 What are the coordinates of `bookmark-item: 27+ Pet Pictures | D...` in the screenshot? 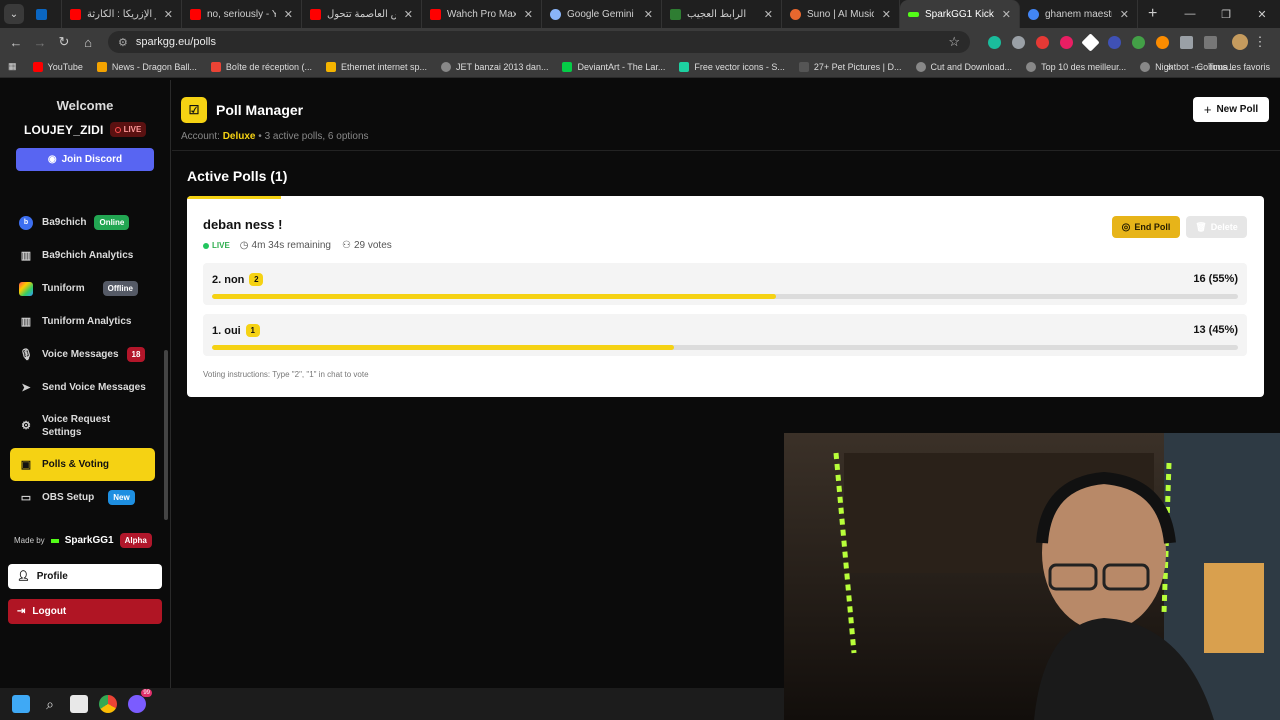 It's located at (850, 66).